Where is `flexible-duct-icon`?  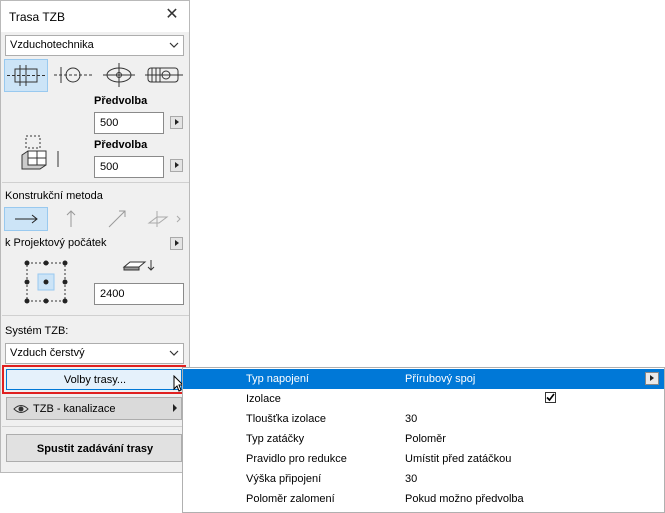 flexible-duct-icon is located at coordinates (164, 75).